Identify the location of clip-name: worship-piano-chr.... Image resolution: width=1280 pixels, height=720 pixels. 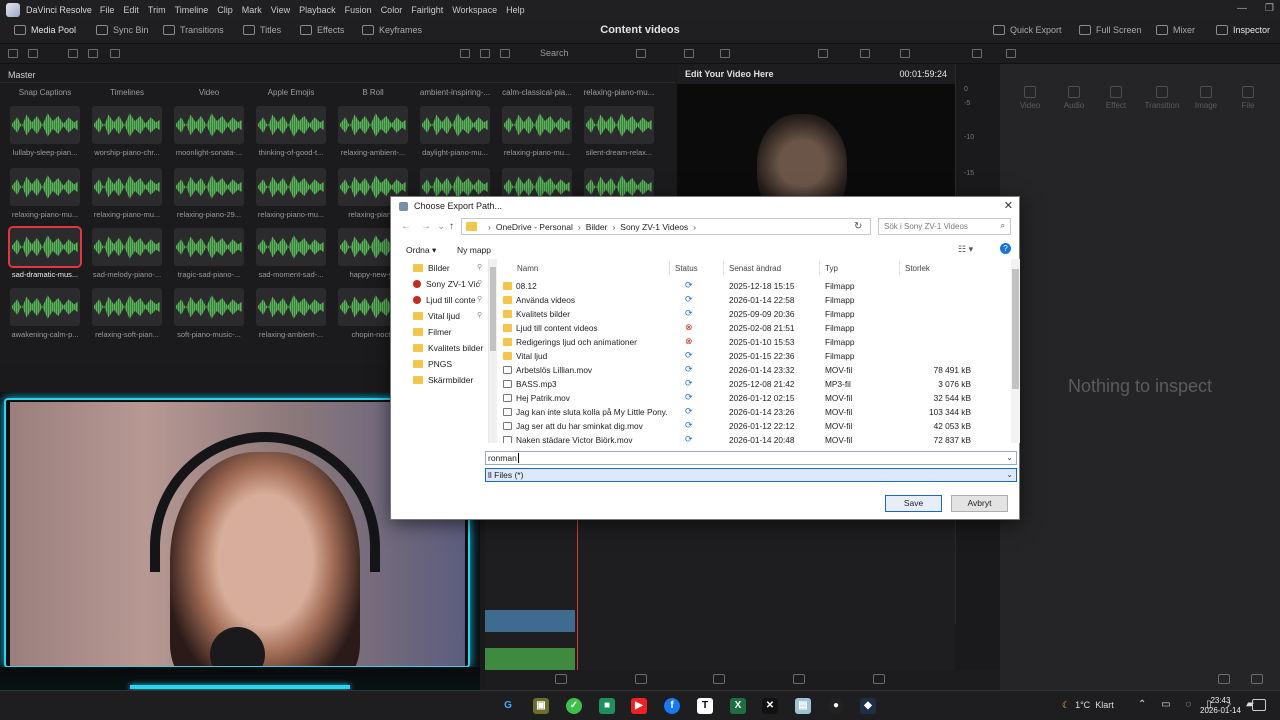
(127, 152).